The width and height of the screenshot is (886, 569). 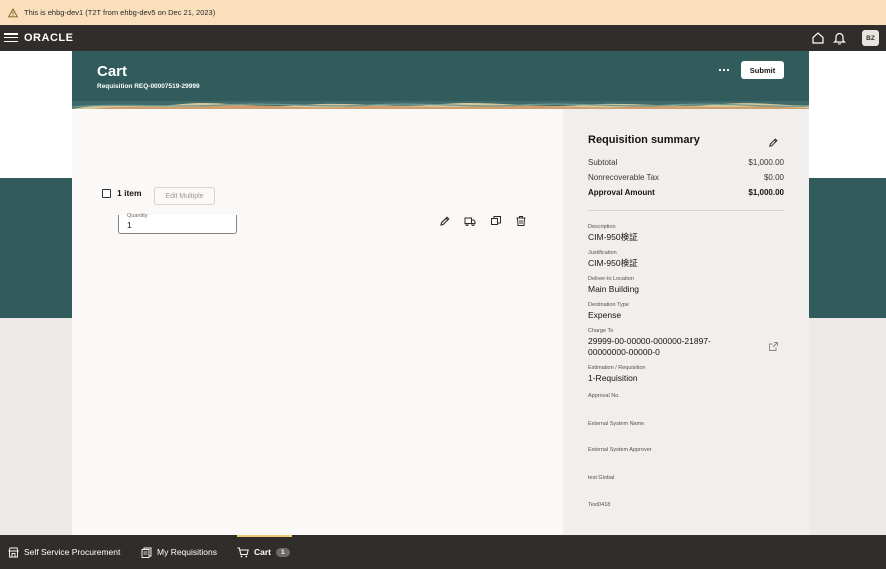 I want to click on quantity-field: Quantity 1, so click(x=177, y=223).